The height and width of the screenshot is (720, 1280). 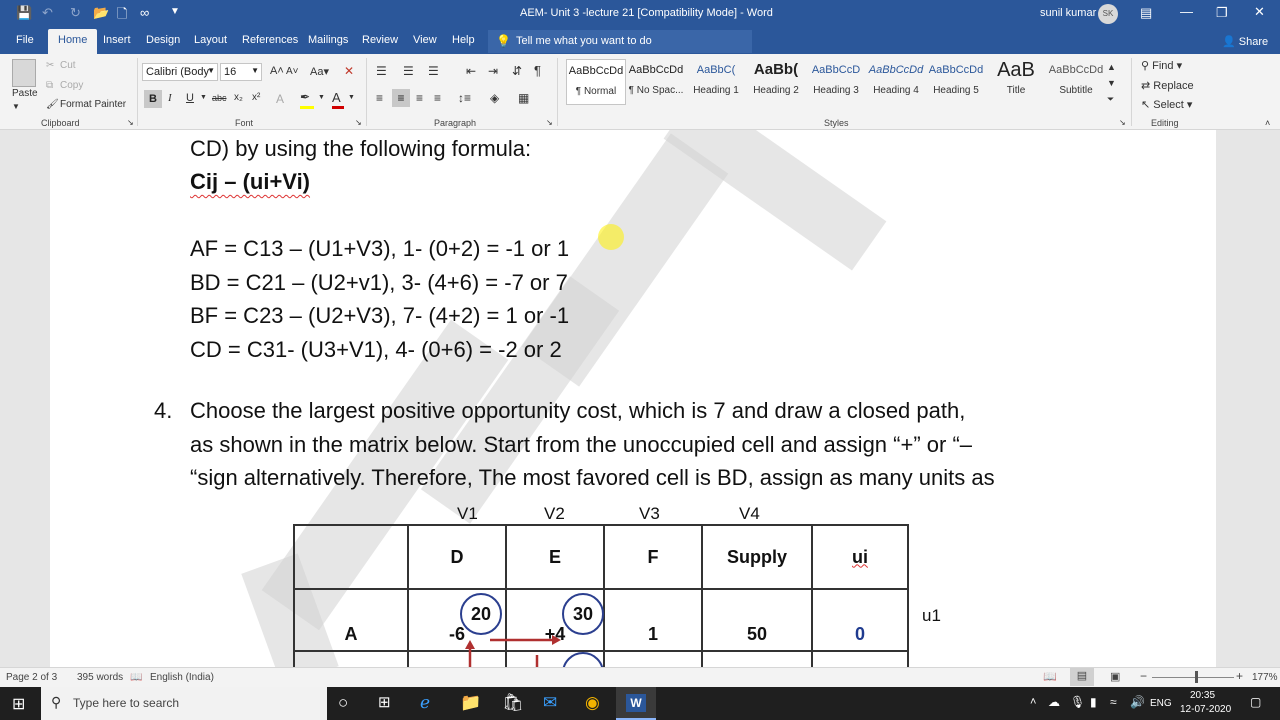 I want to click on microphone-icon: 🎙, so click(x=1077, y=702).